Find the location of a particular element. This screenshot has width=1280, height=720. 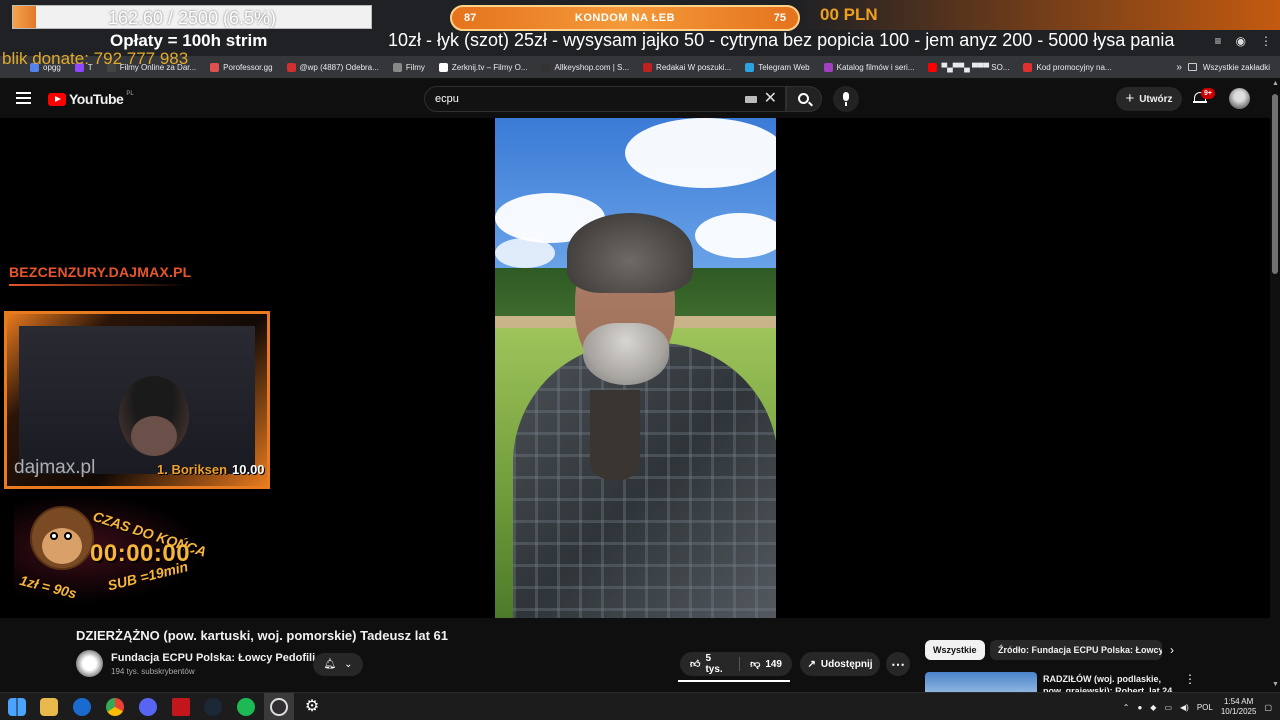

dislike-button: 👎︎ 149 is located at coordinates (766, 664).